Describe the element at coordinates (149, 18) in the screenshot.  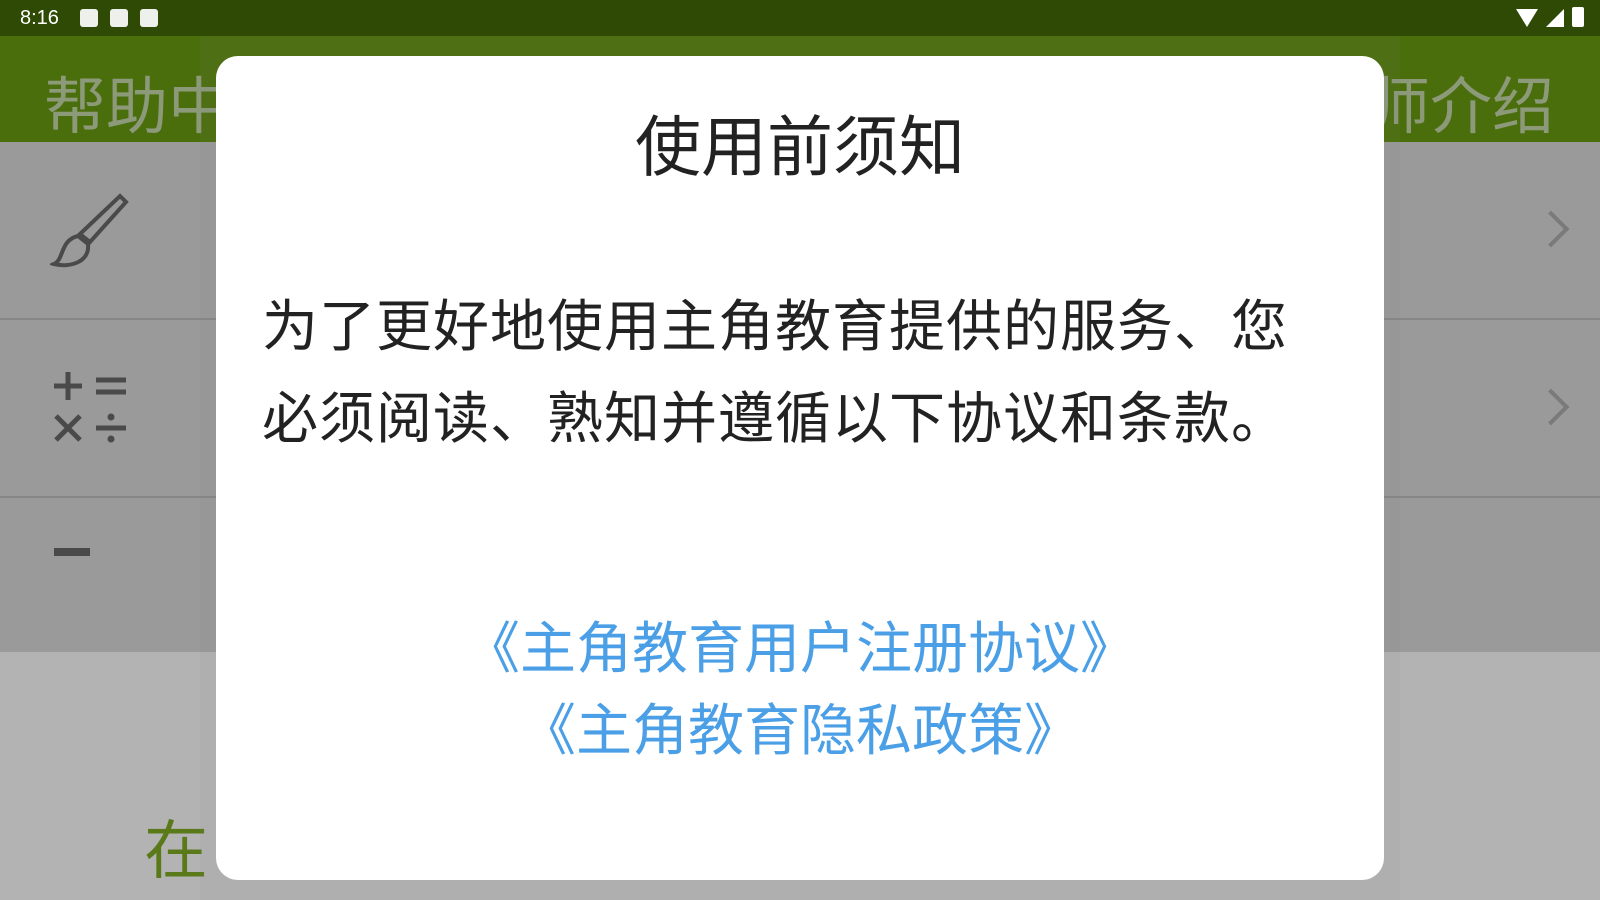
I see `a-icon` at that location.